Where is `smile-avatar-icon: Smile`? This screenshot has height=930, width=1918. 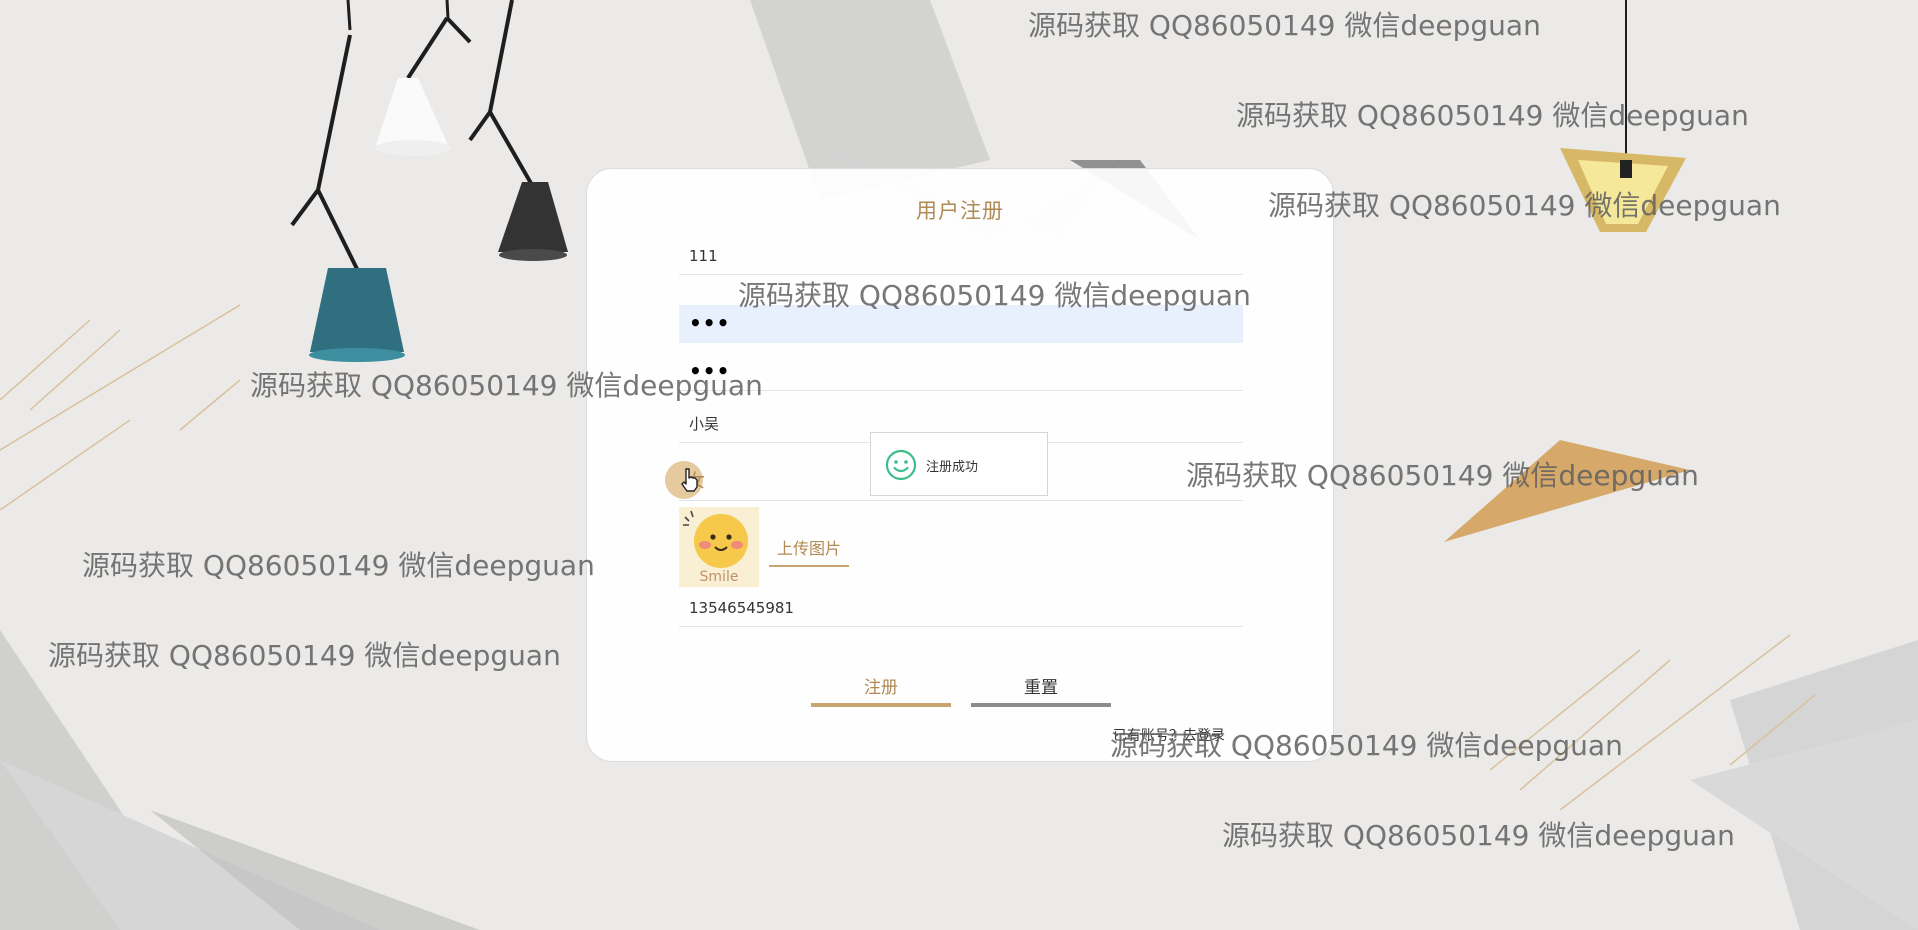 smile-avatar-icon: Smile is located at coordinates (719, 547).